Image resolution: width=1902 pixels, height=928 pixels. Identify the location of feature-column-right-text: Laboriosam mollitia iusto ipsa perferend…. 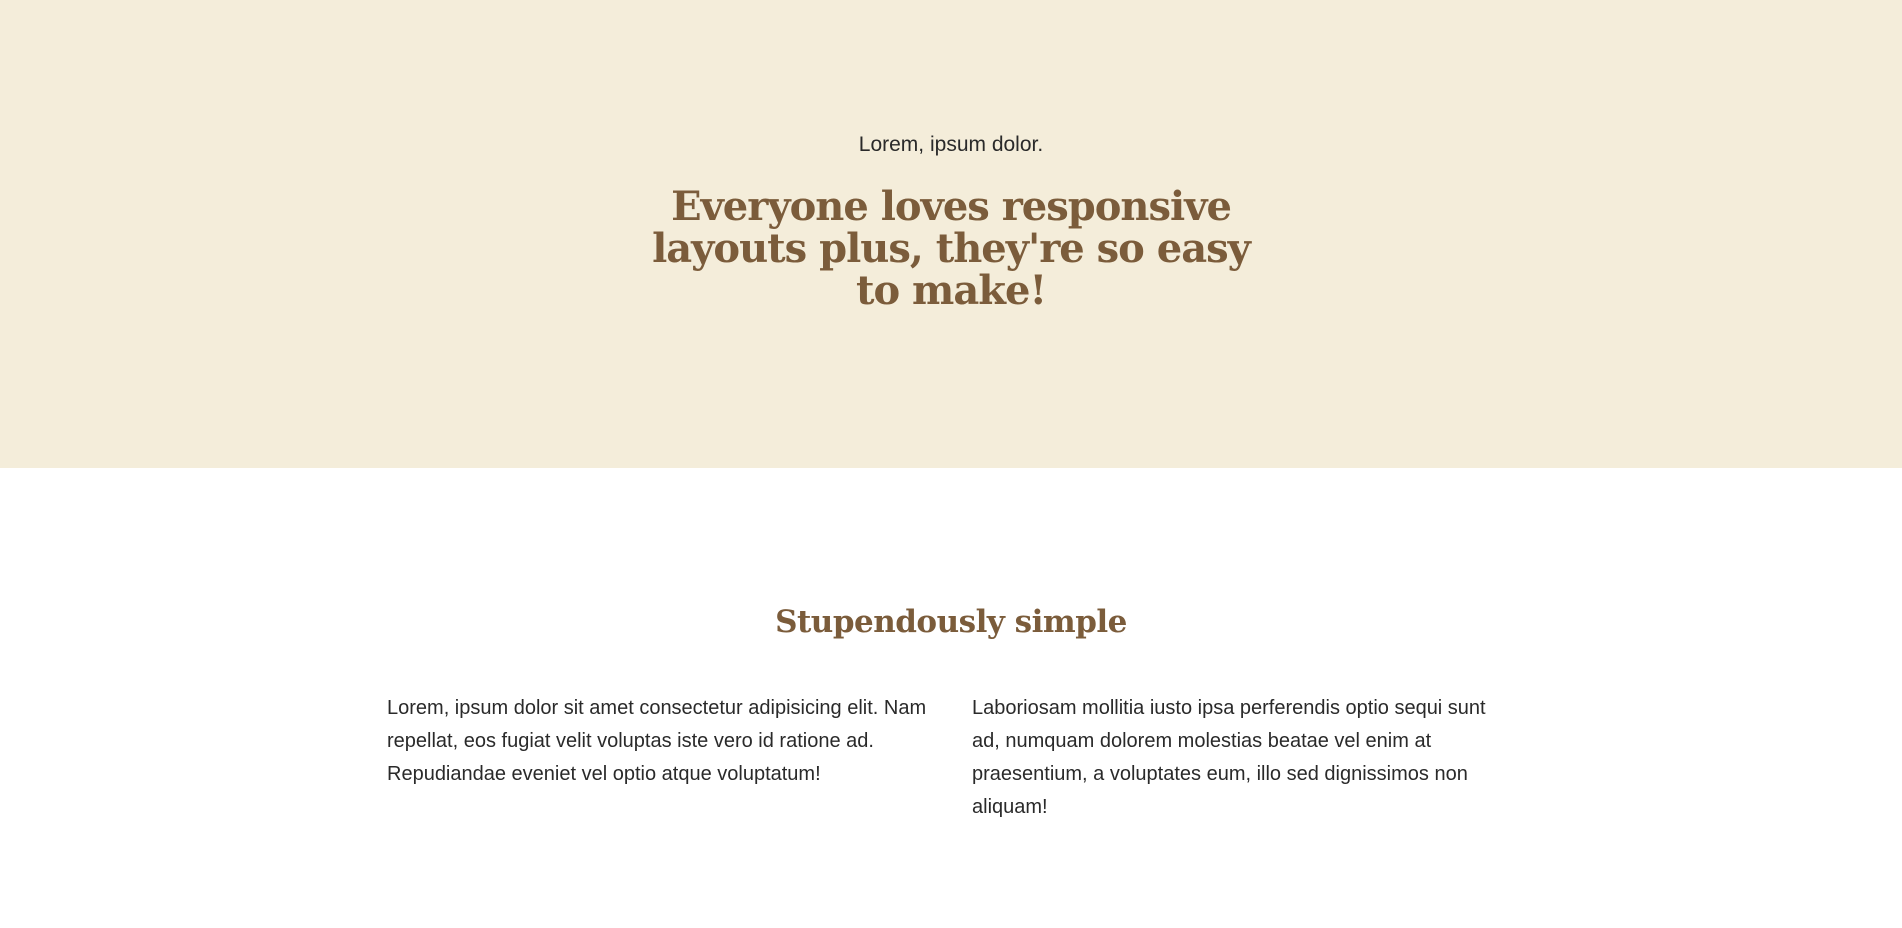
(1229, 757).